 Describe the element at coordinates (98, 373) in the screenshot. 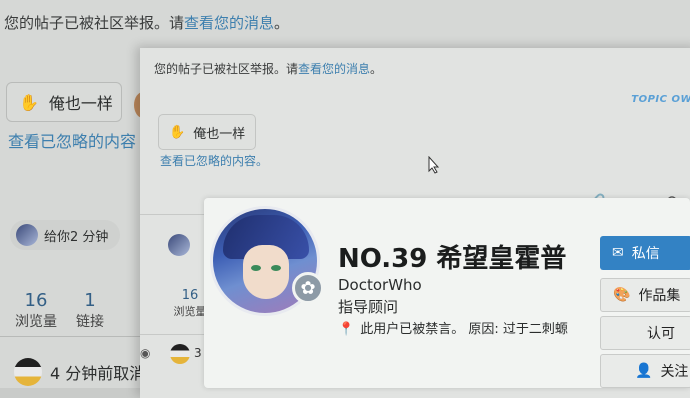

I see `recent-activity-label: 4 分钟前取消` at that location.